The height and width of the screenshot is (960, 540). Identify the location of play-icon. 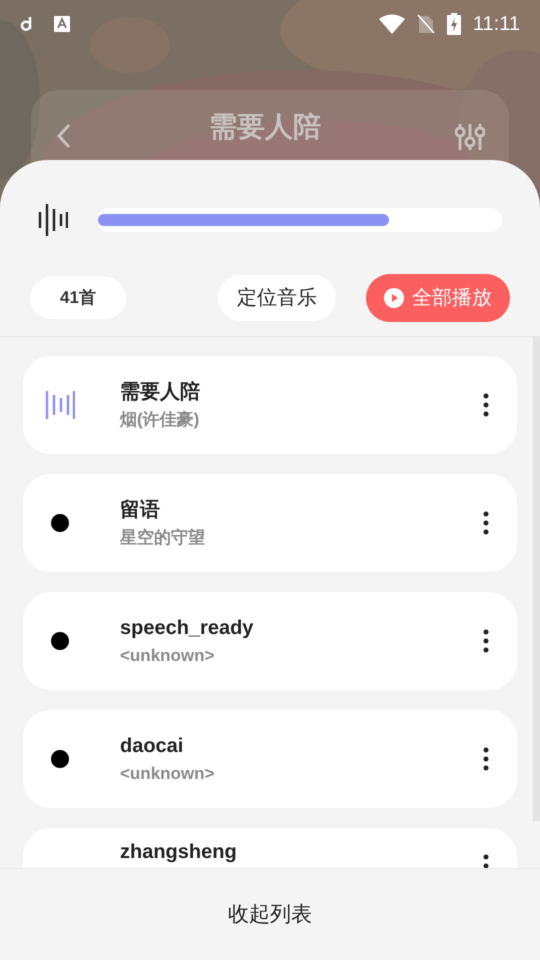
(394, 298).